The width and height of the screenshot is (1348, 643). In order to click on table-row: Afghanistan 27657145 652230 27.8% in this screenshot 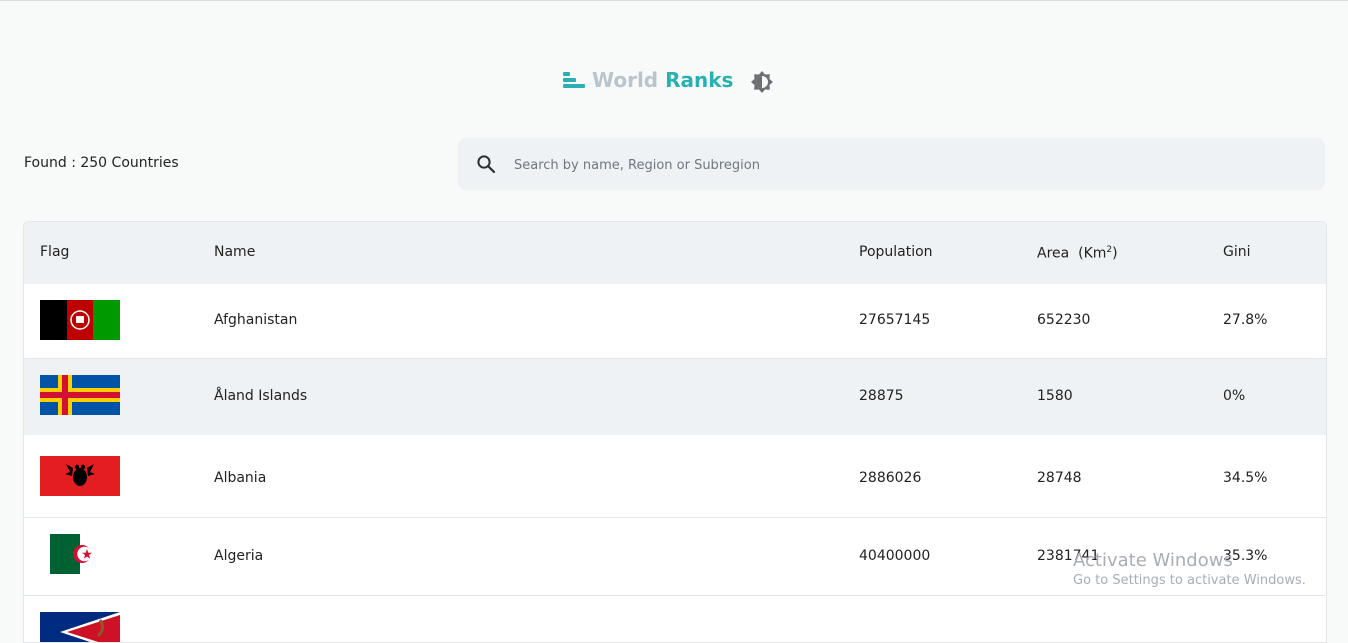, I will do `click(675, 321)`.